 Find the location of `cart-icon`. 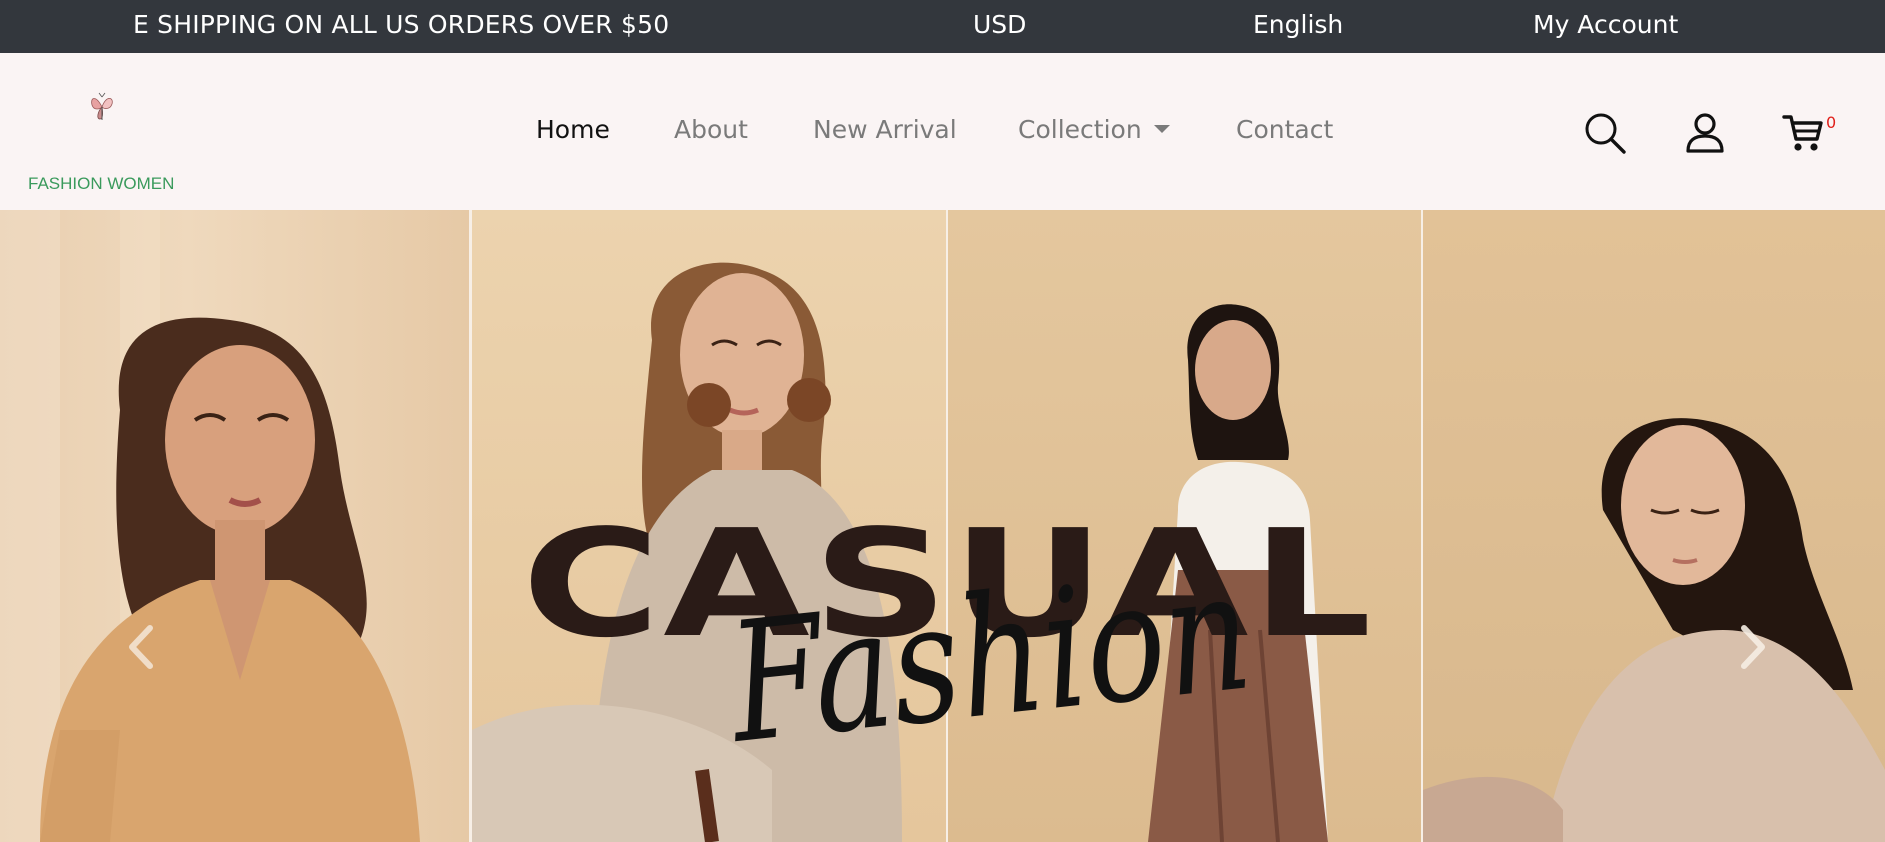

cart-icon is located at coordinates (1803, 133).